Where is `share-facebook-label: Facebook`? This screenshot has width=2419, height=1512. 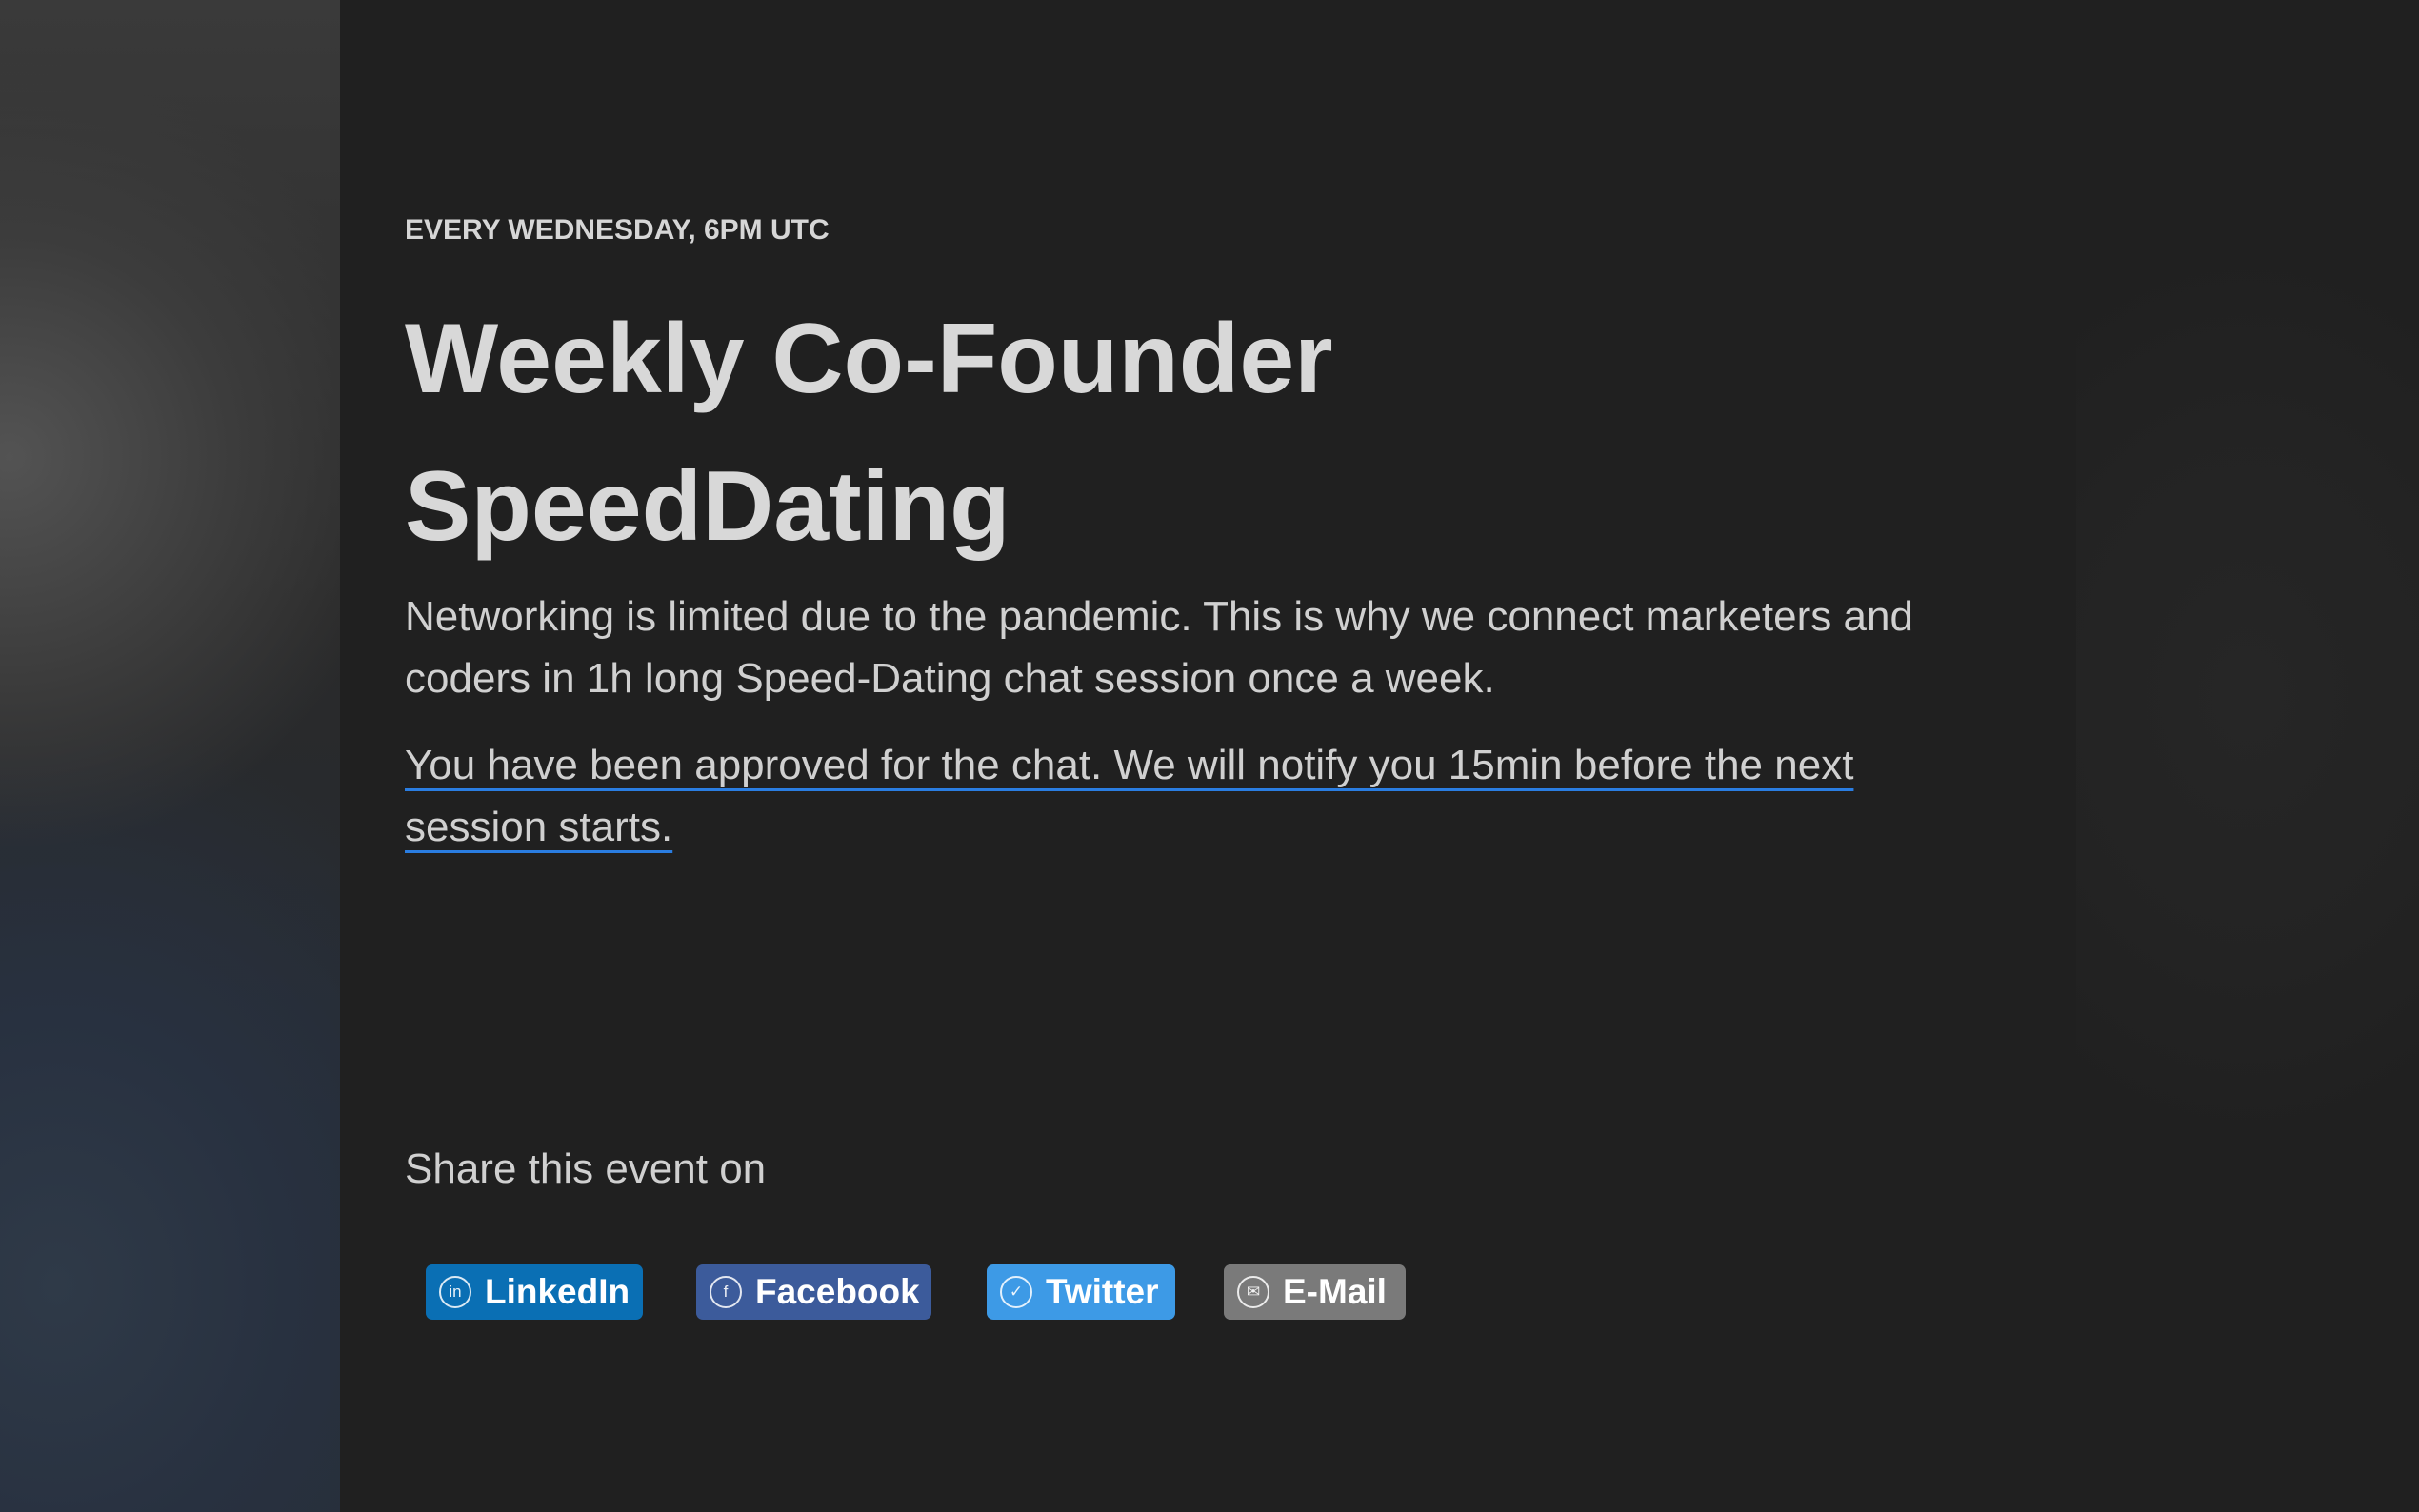 share-facebook-label: Facebook is located at coordinates (837, 1291).